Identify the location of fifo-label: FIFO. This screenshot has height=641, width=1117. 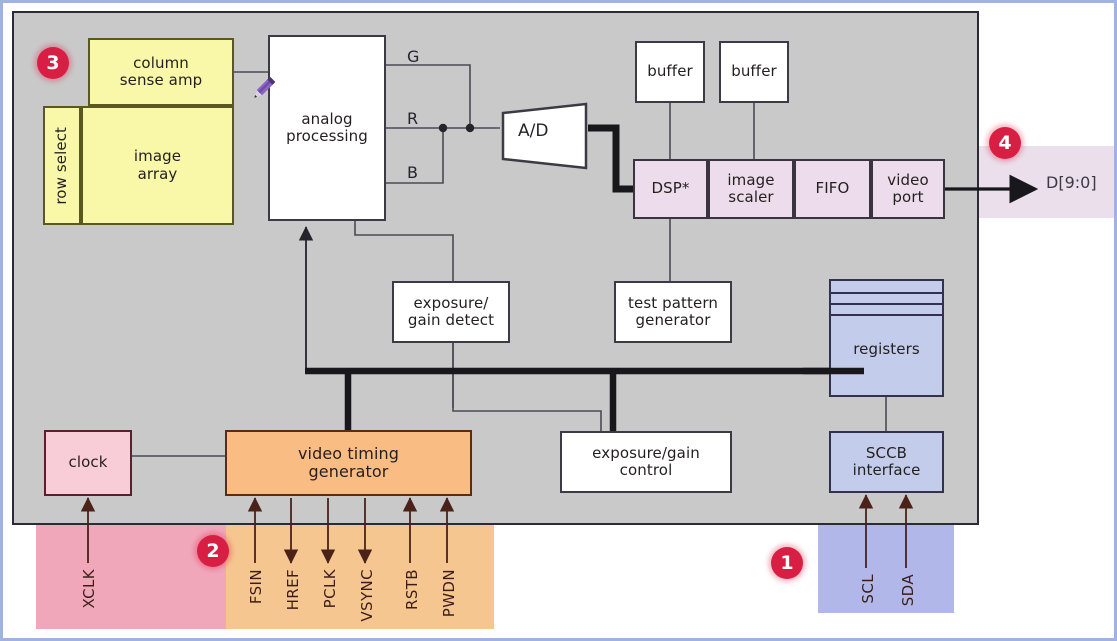
(832, 188).